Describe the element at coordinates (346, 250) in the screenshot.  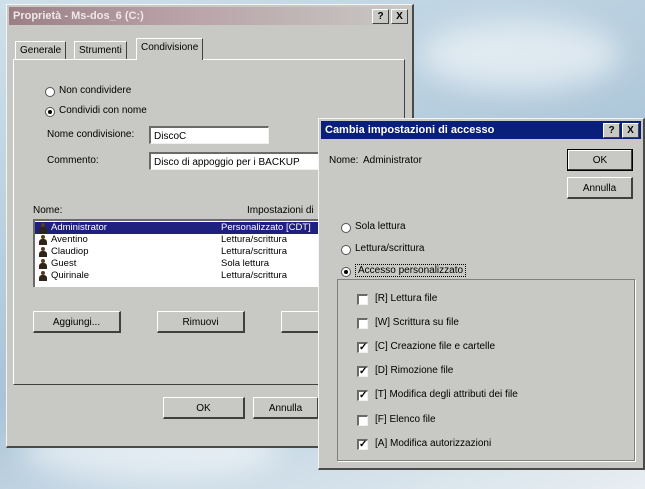
I see `radio-read-write` at that location.